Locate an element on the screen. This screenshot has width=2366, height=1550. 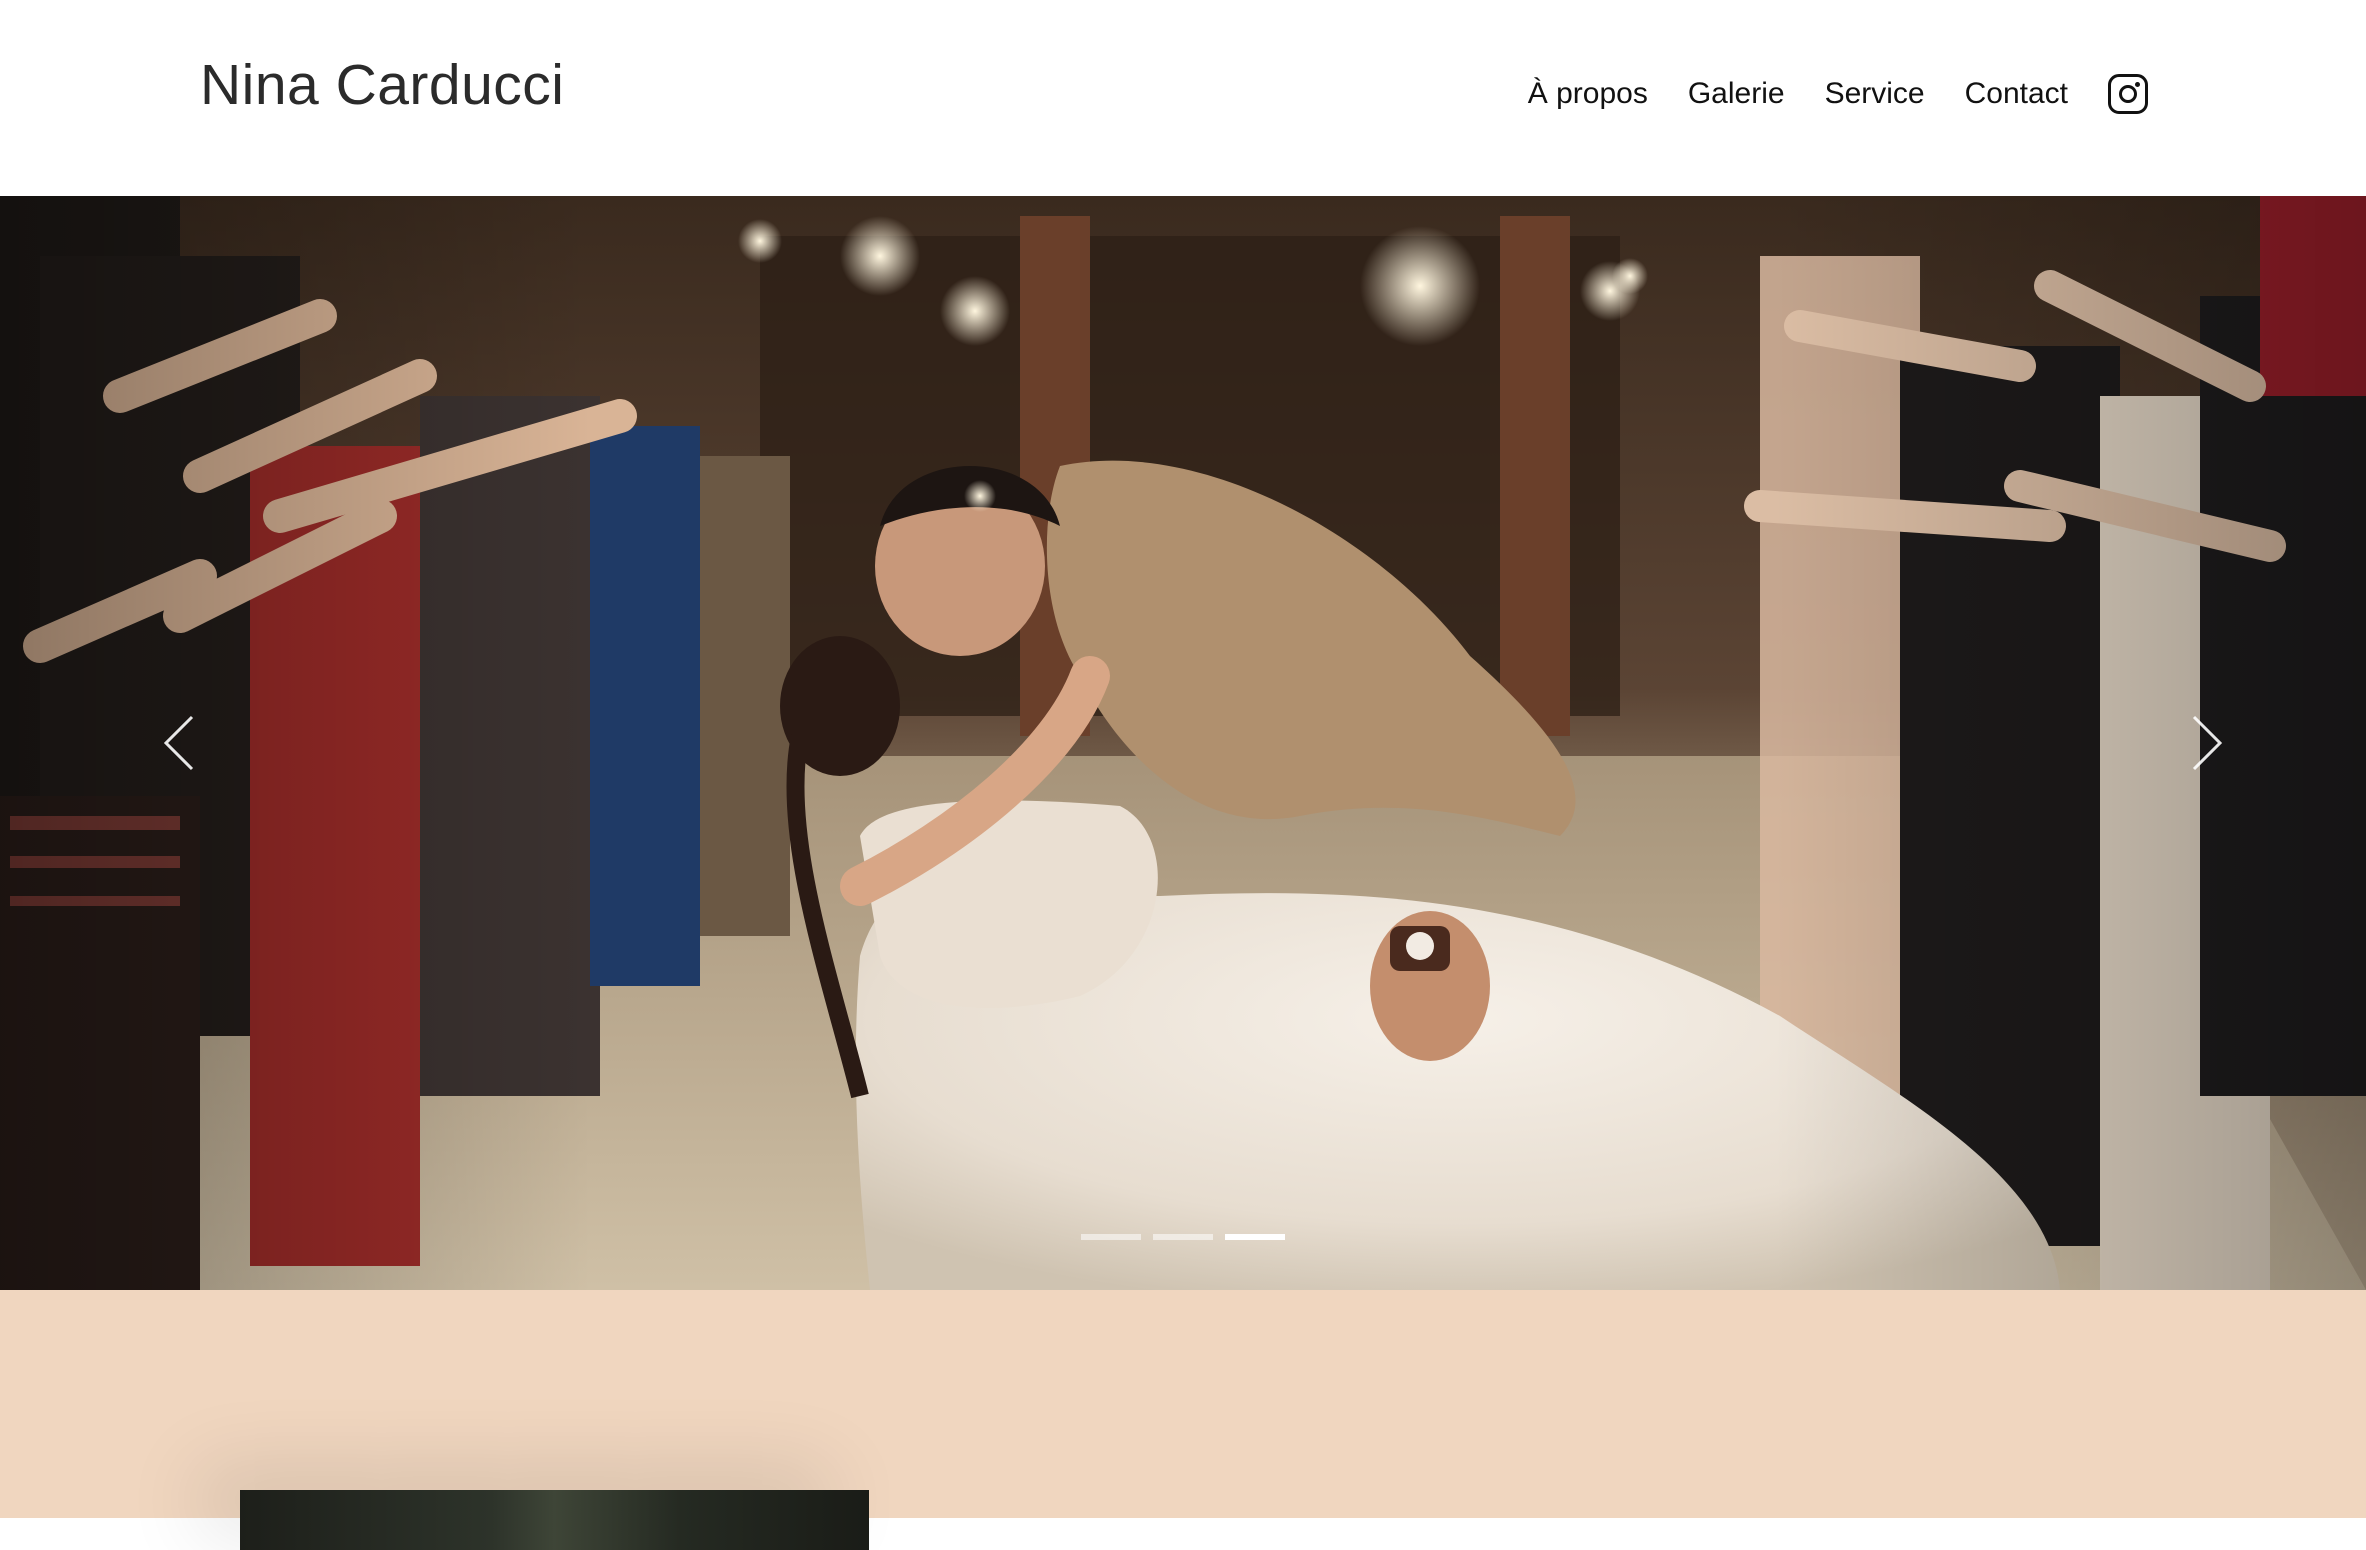
carousel-prev-button is located at coordinates (178, 743).